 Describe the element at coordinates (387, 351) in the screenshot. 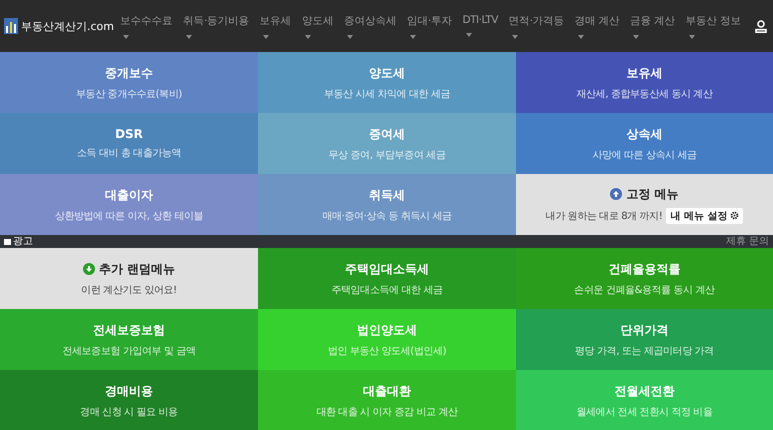

I see `tile-description: 법인 부동산 양도세(법인세)` at that location.